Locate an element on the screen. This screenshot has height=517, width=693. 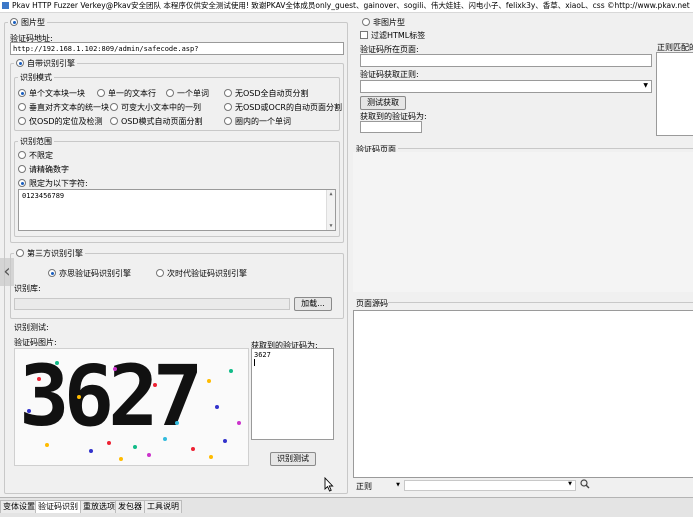
regex-select: ▼ is located at coordinates (506, 86).